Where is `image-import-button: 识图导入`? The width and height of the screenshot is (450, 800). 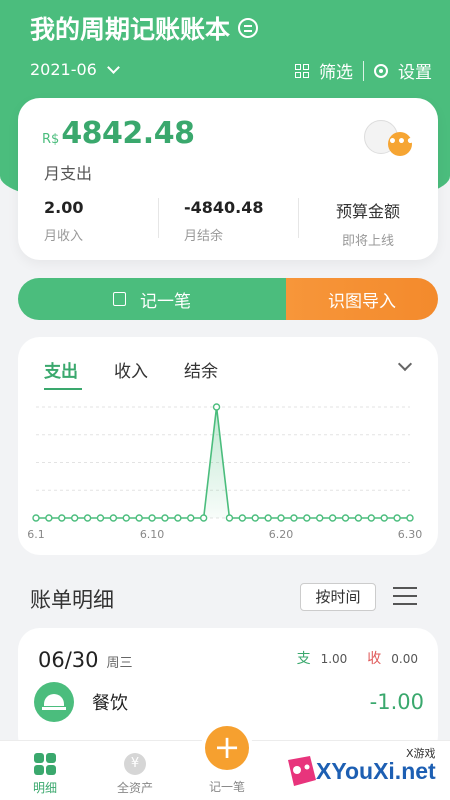
image-import-button: 识图导入 is located at coordinates (362, 299).